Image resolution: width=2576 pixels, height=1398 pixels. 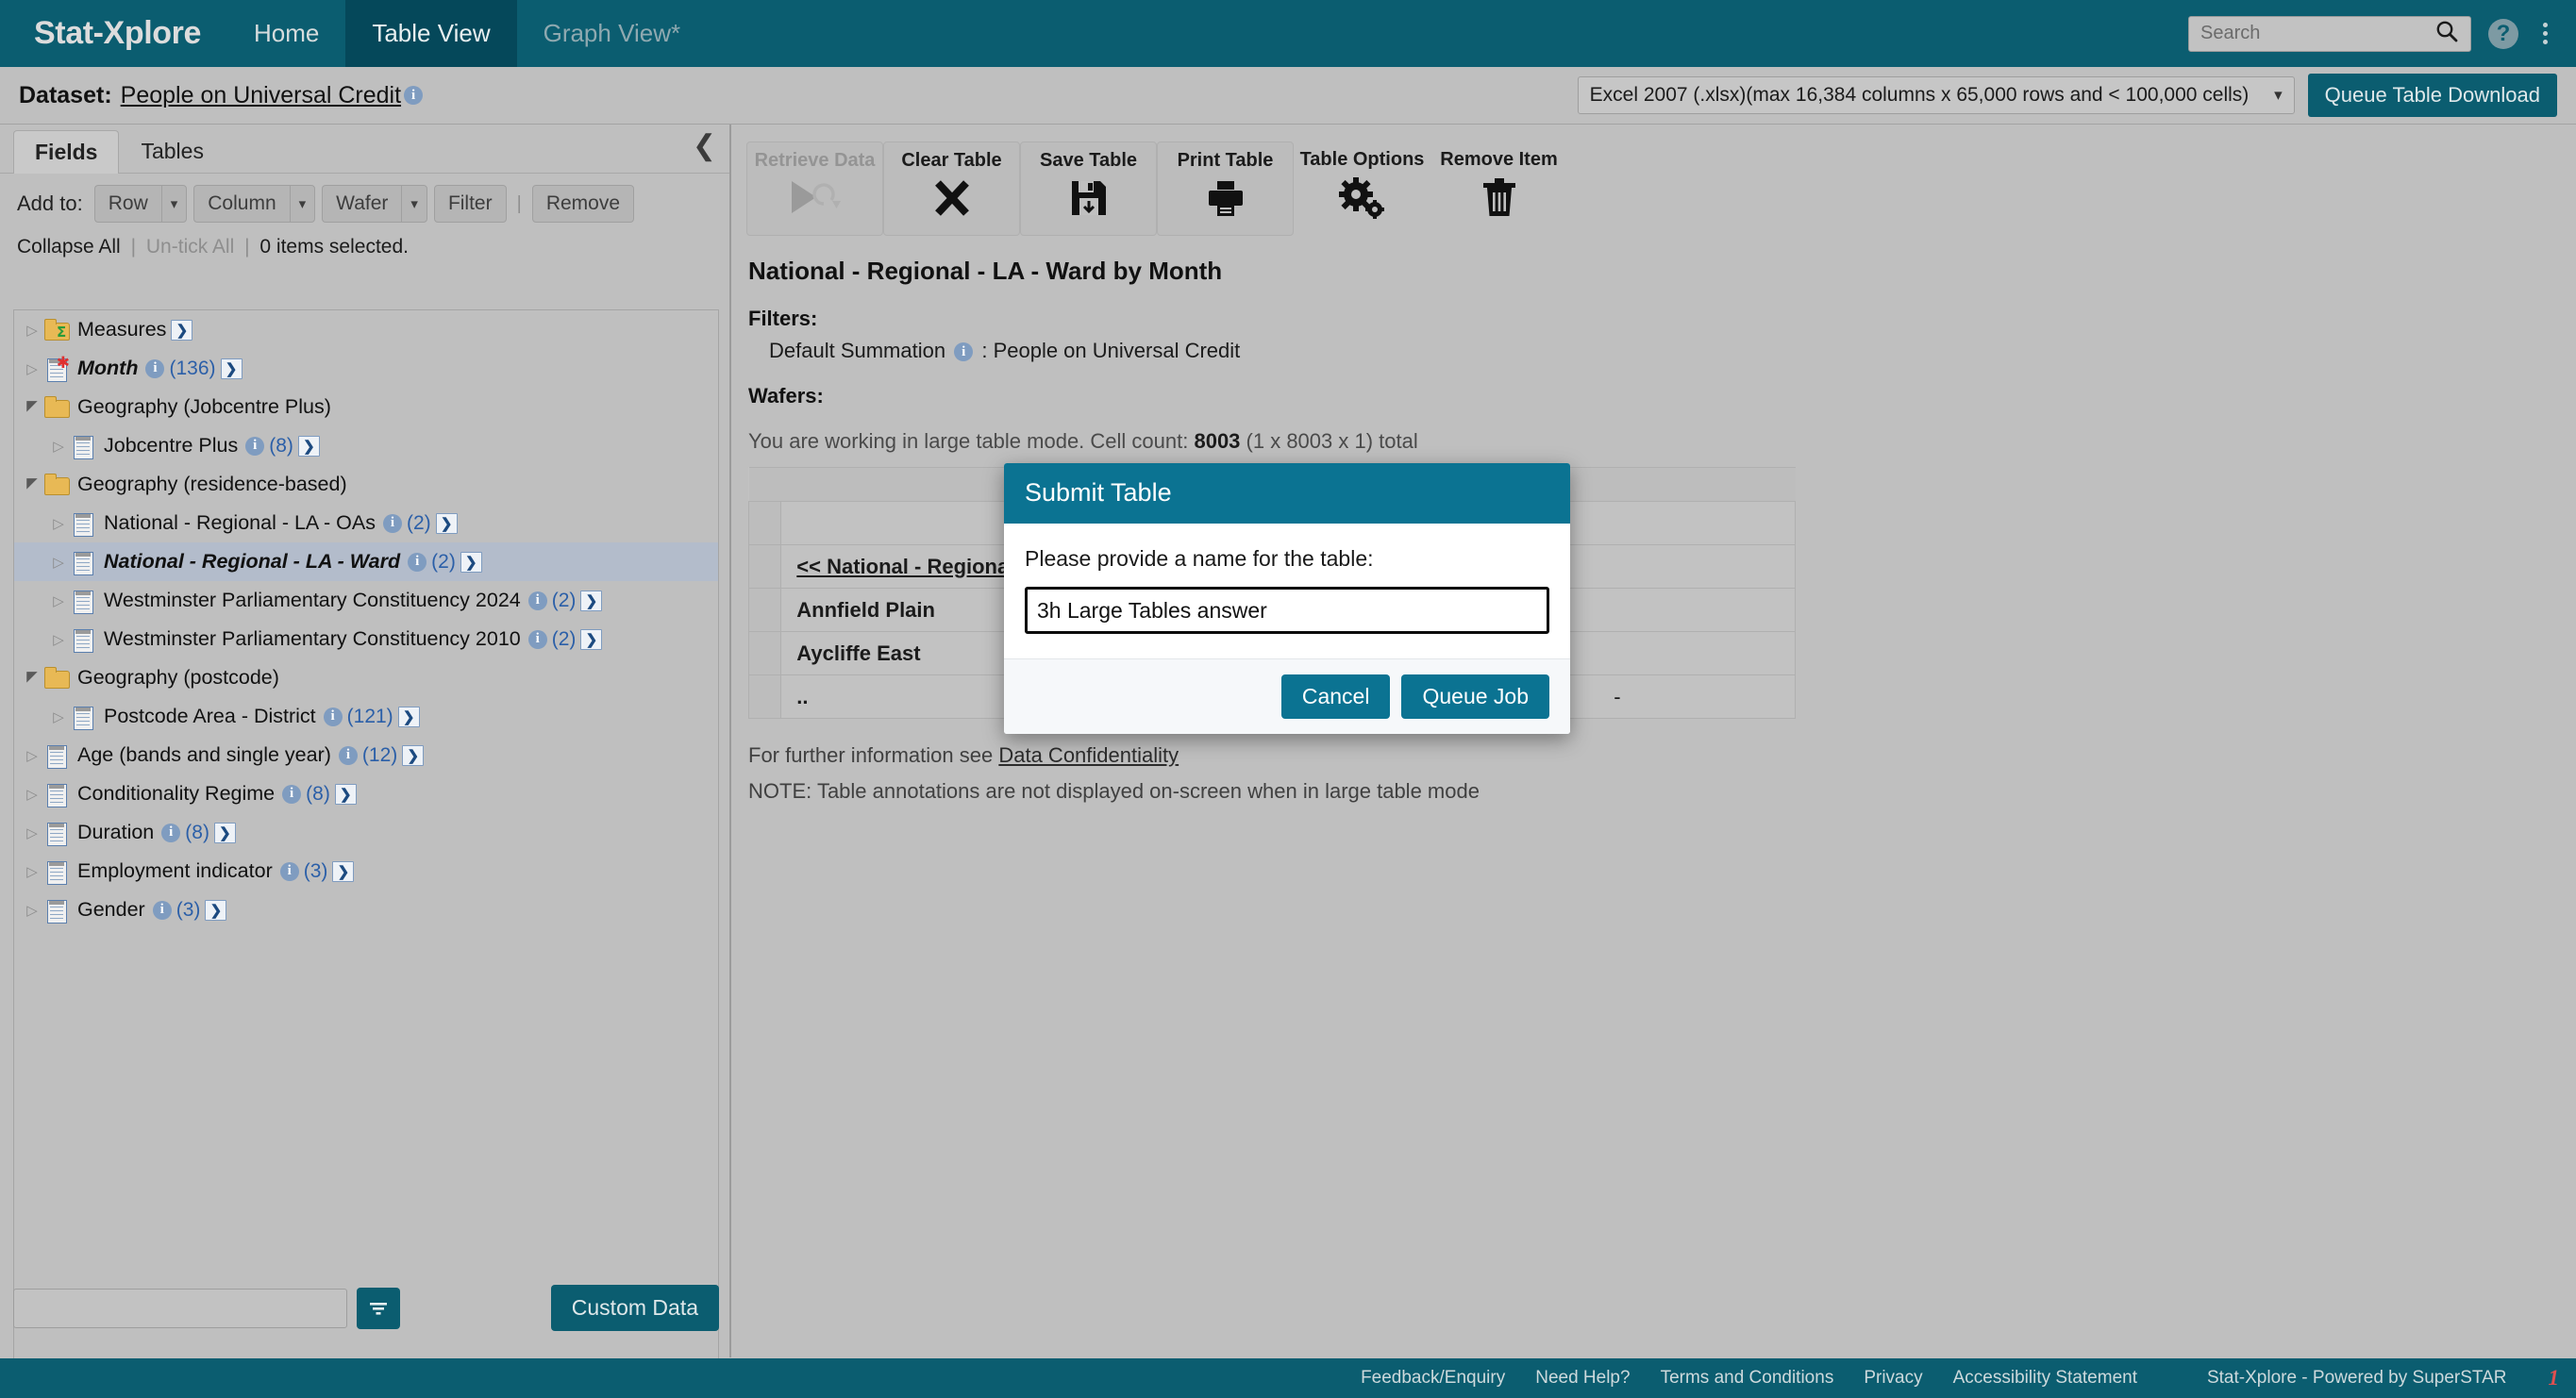 I want to click on add-to-column-split-button: Column ▾, so click(x=254, y=204).